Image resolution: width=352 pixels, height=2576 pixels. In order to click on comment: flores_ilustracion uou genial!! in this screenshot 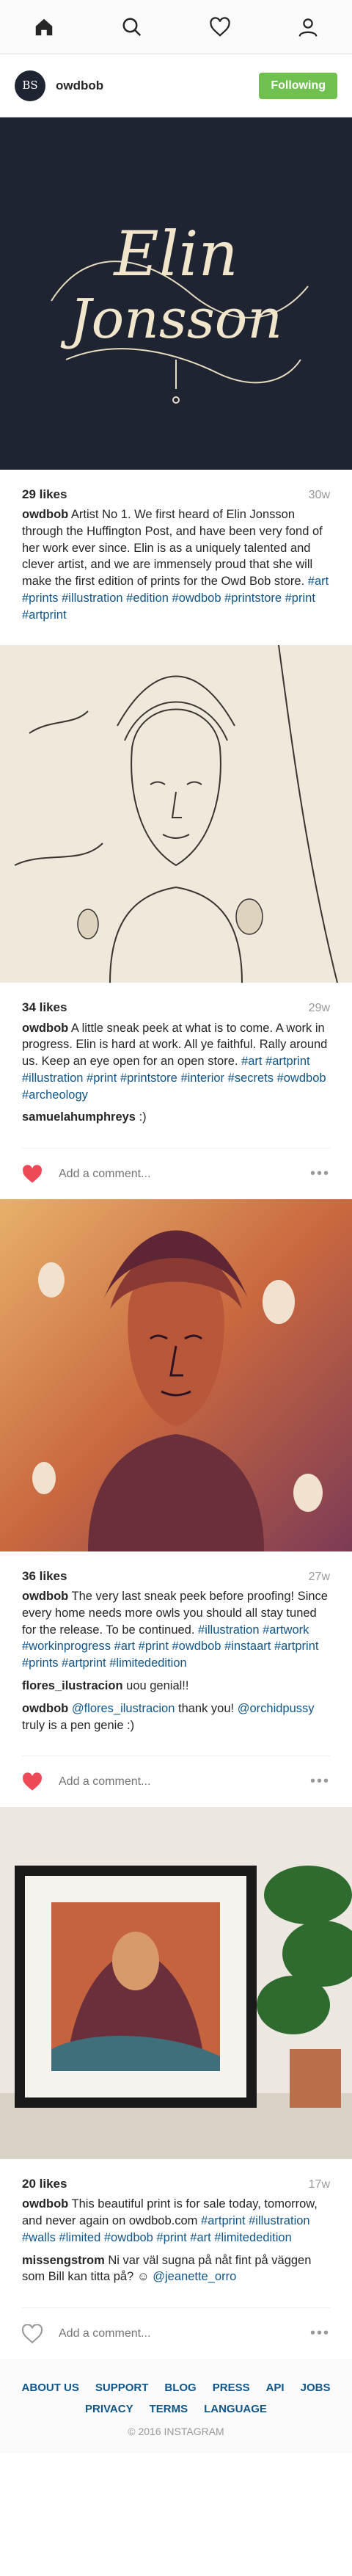, I will do `click(176, 1686)`.